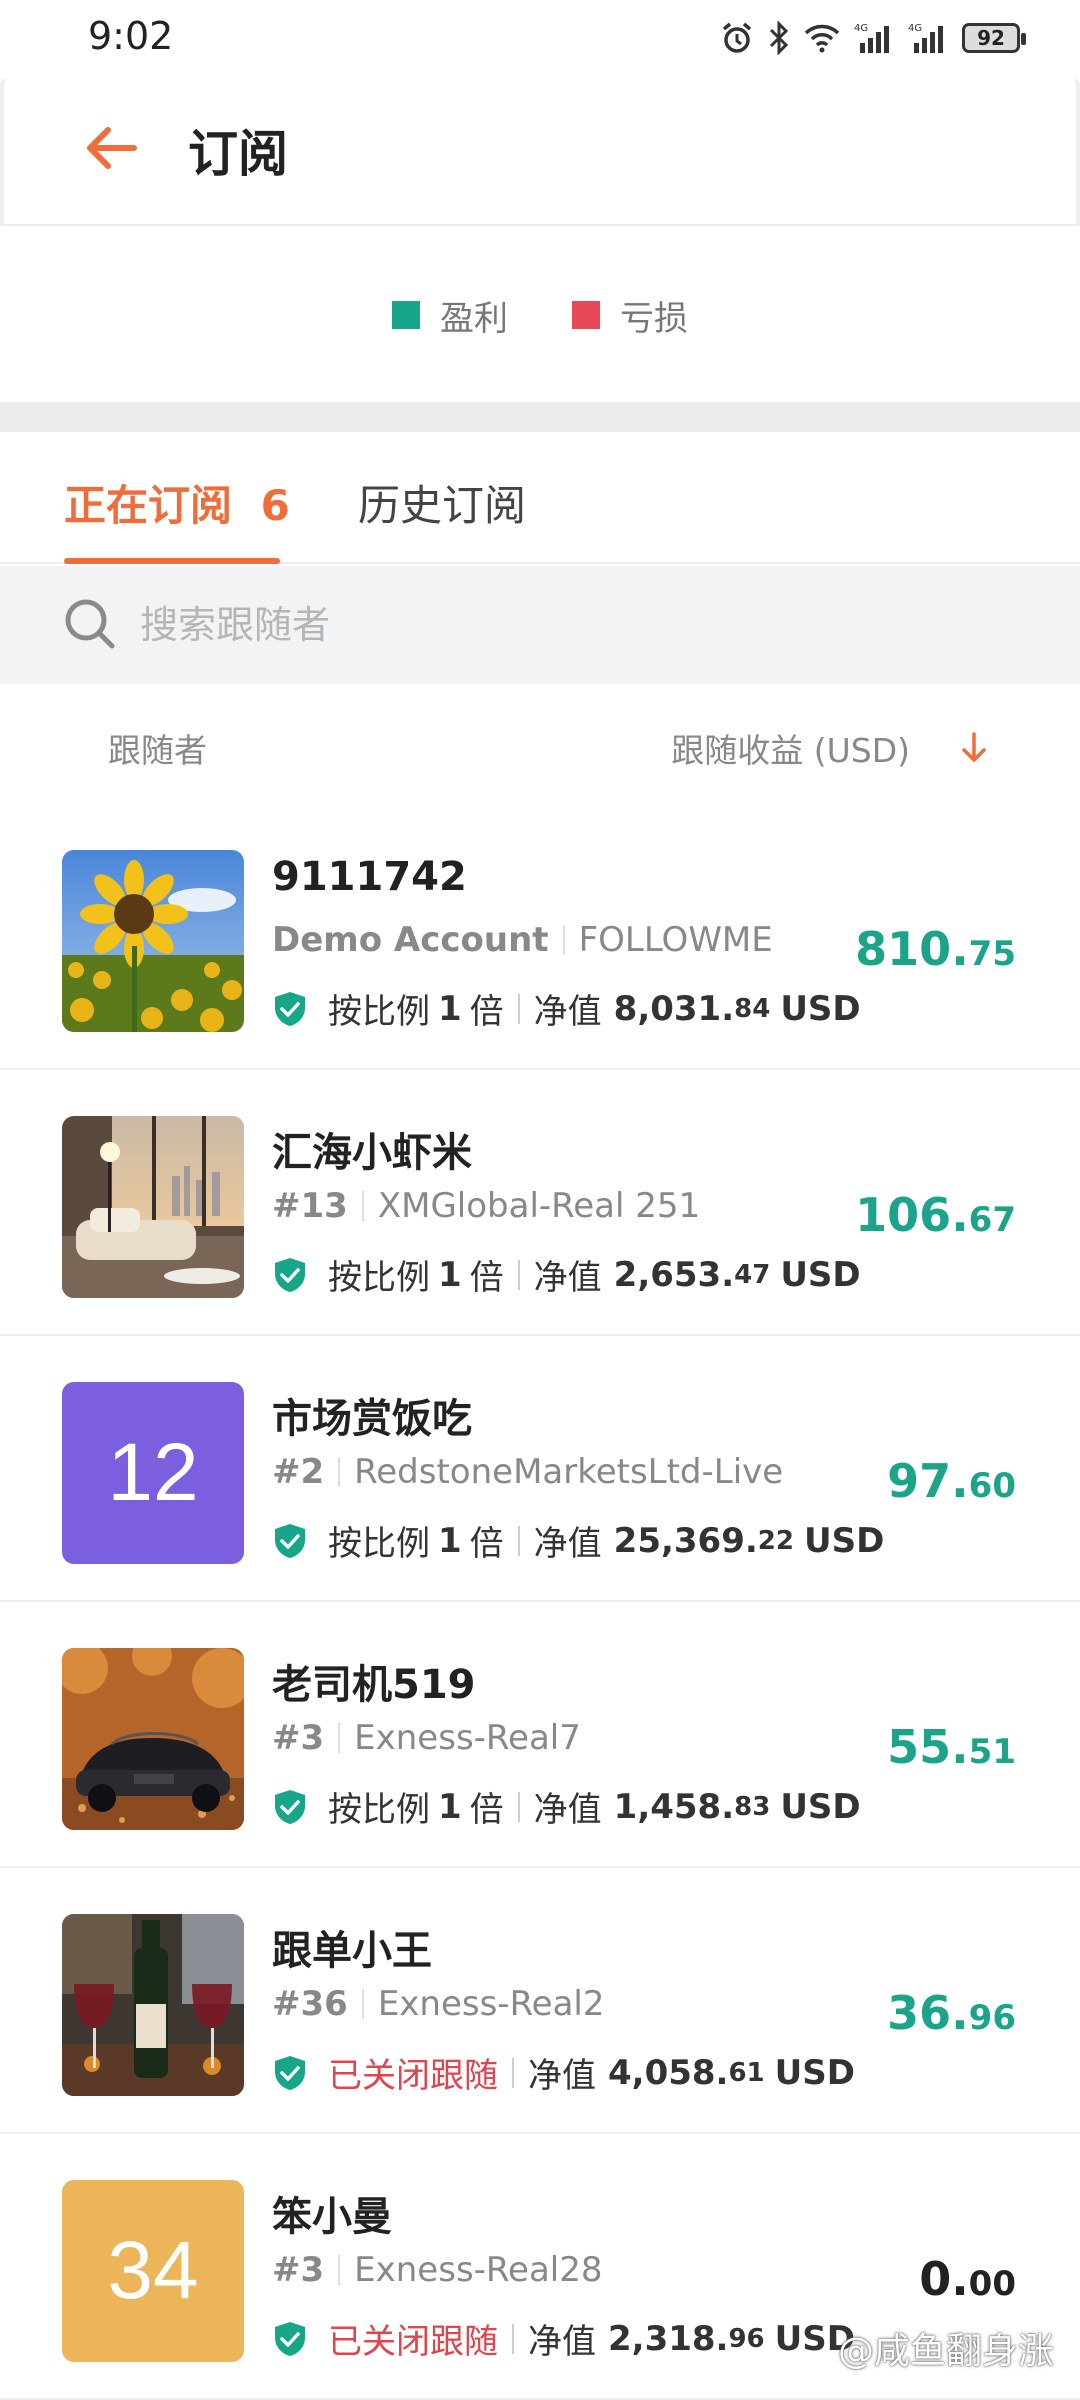 This screenshot has height=2400, width=1080. Describe the element at coordinates (951, 1481) in the screenshot. I see `follow-profit: 97.60` at that location.